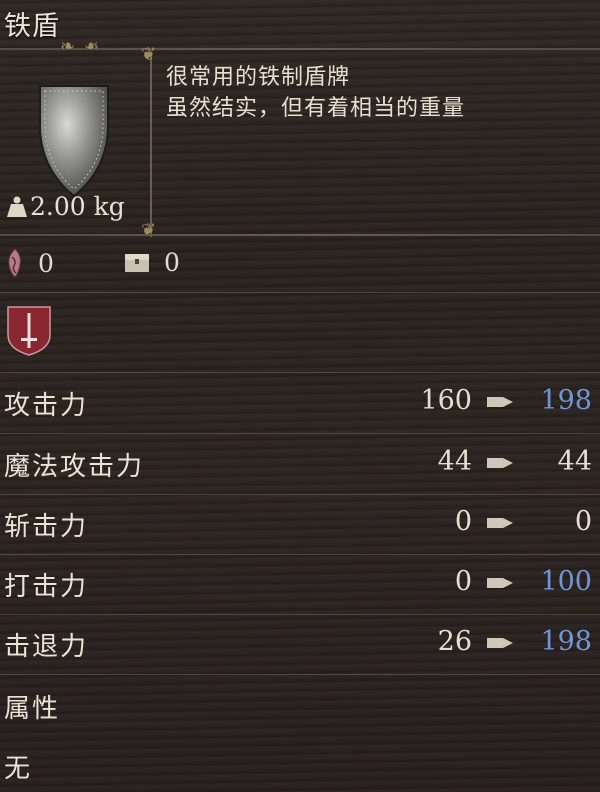 The height and width of the screenshot is (792, 600). I want to click on stat-row-slash: 斩击力 0 0, so click(300, 524).